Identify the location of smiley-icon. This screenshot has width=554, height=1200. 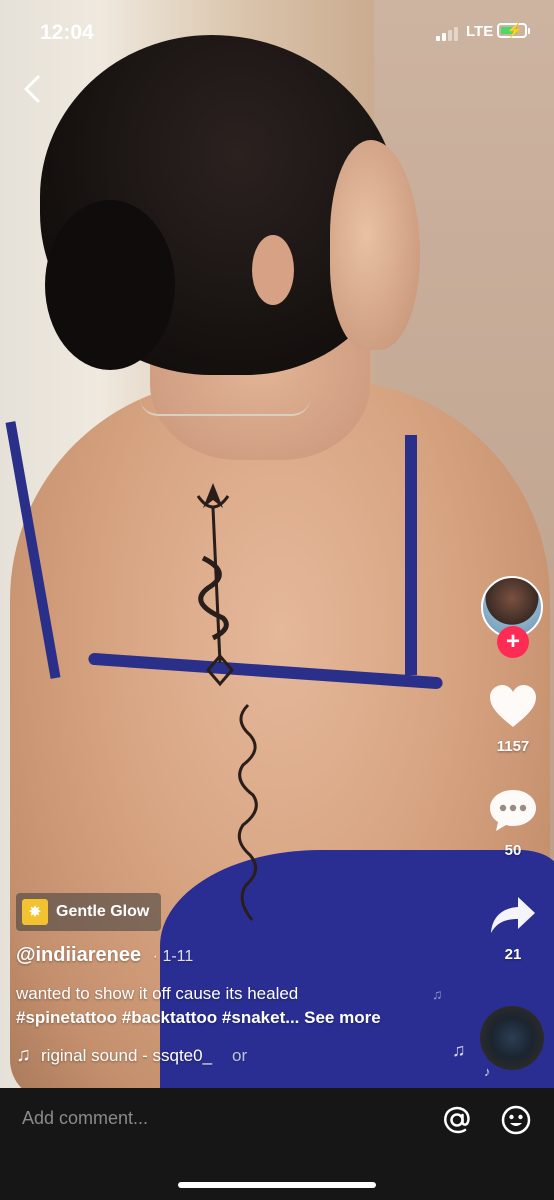
(516, 1120).